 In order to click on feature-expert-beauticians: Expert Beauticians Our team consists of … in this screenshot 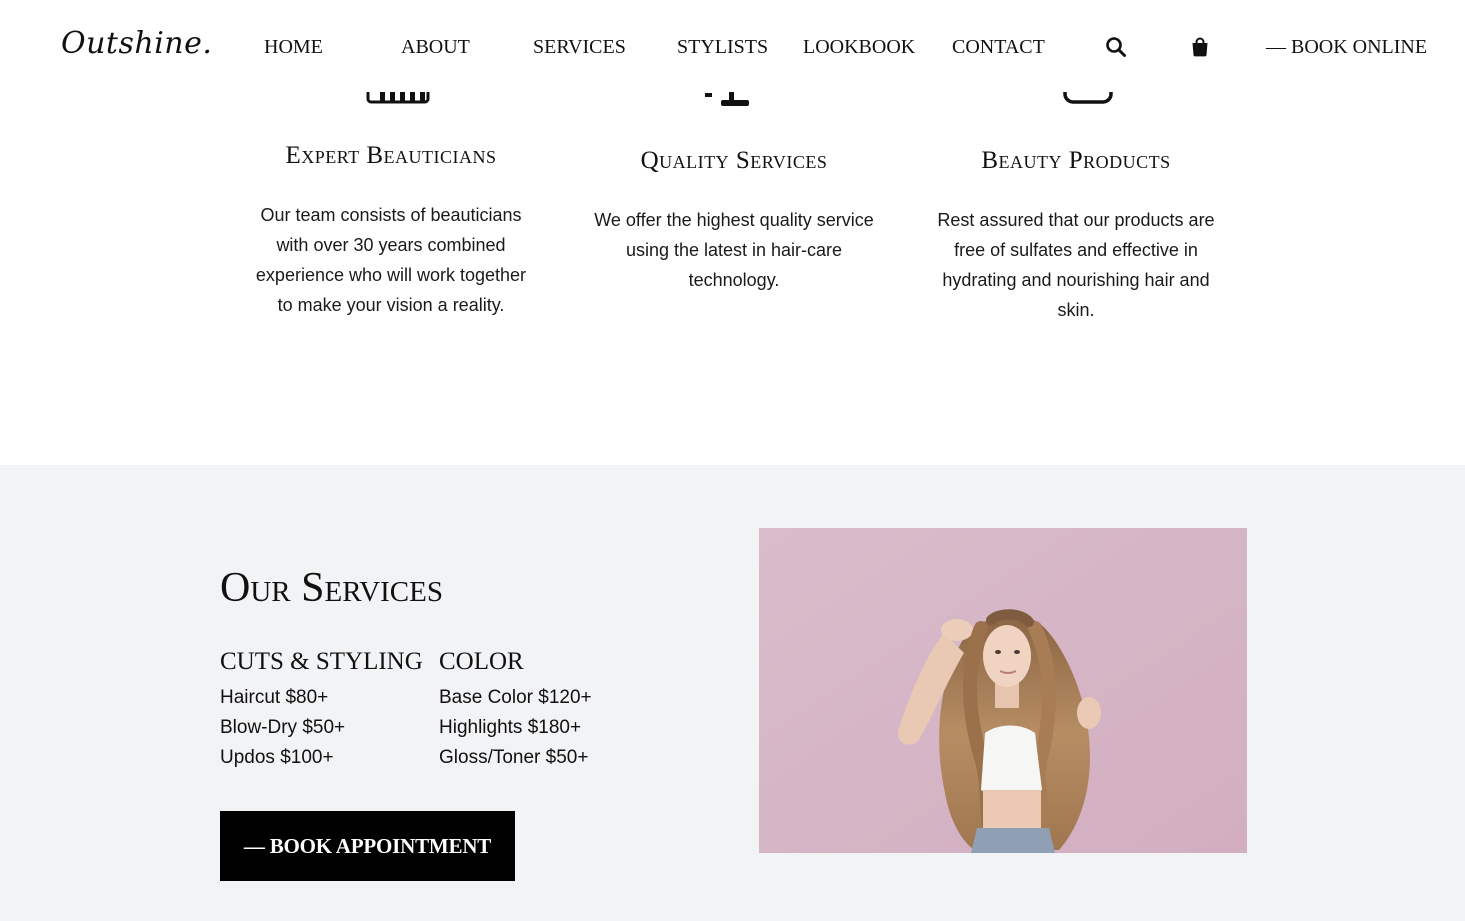, I will do `click(391, 230)`.